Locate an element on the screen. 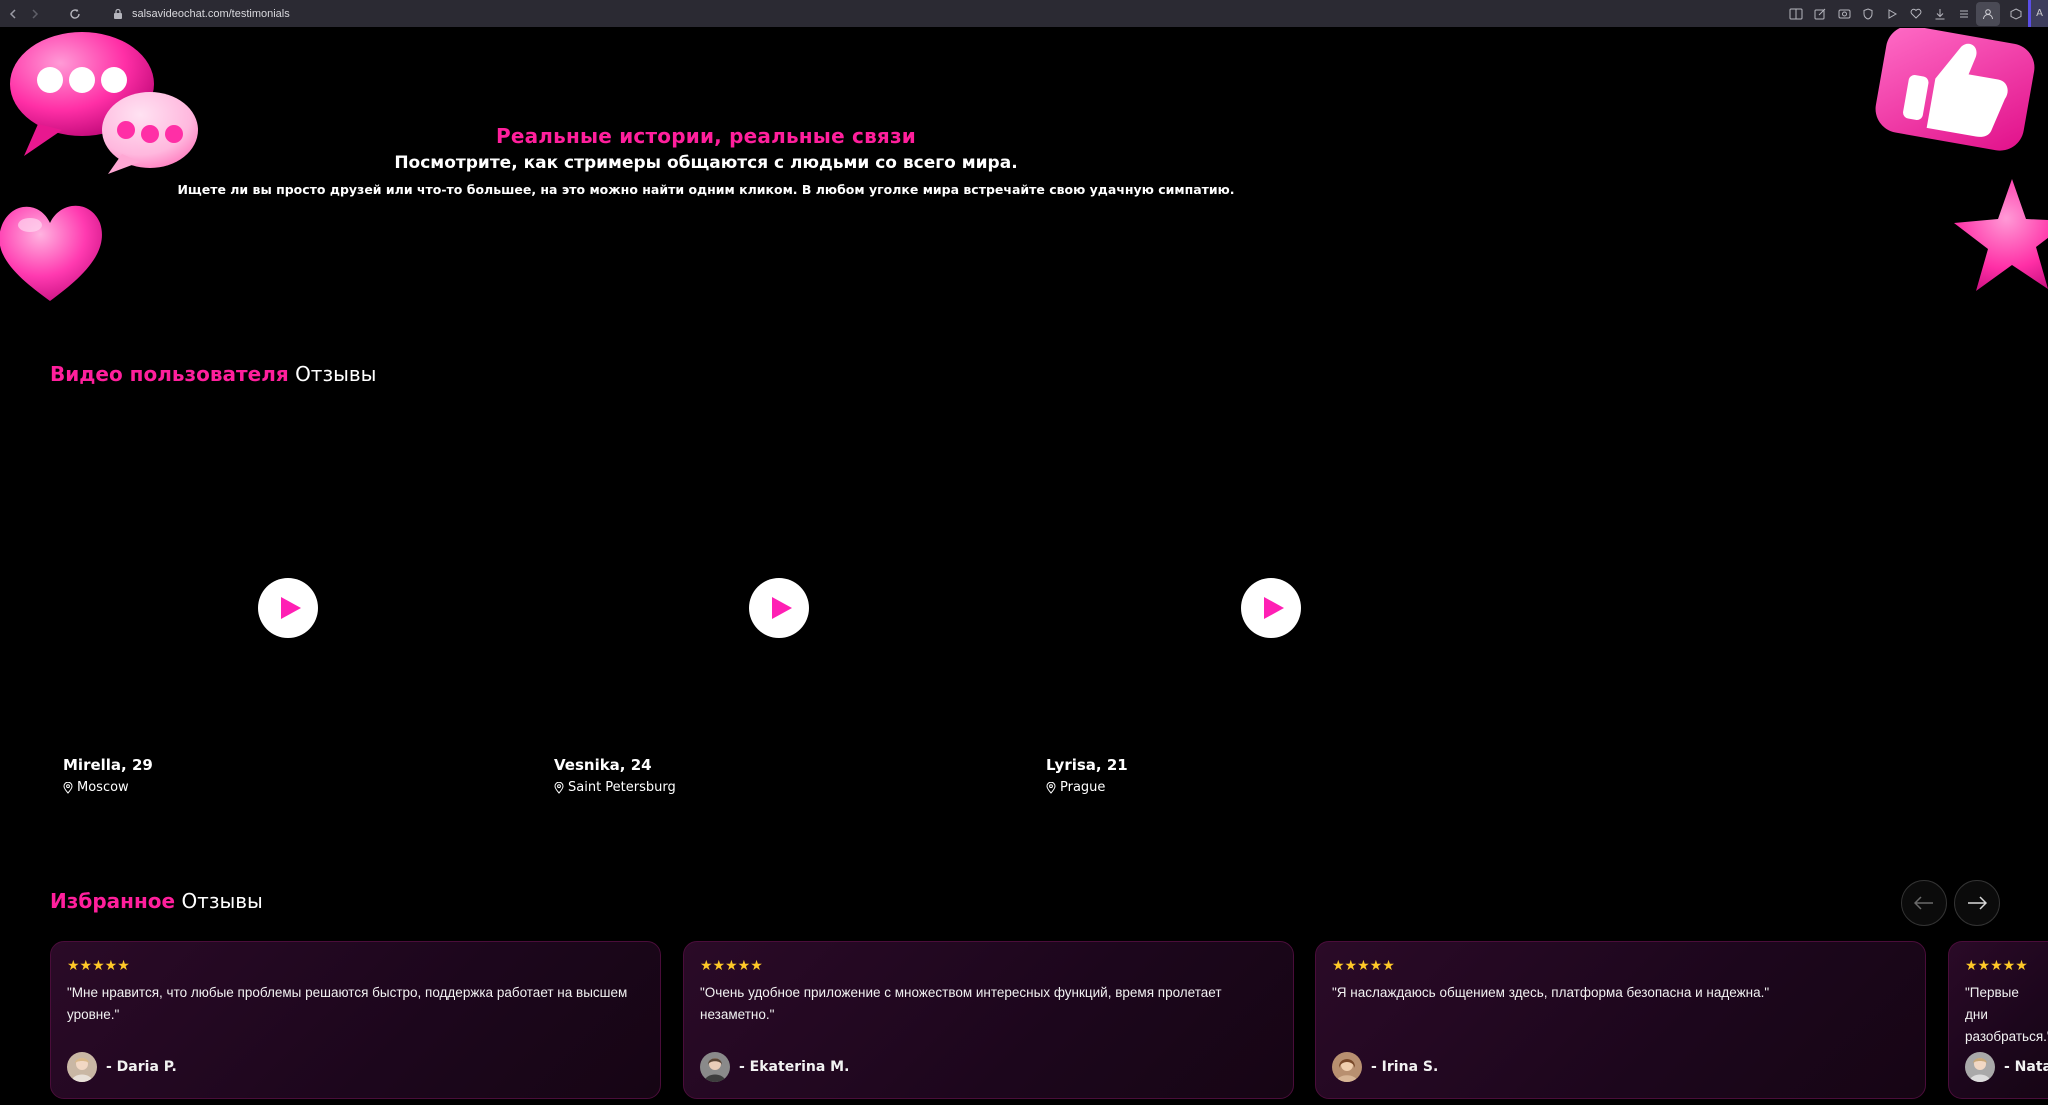  reviewer: - Daria P. is located at coordinates (122, 1067).